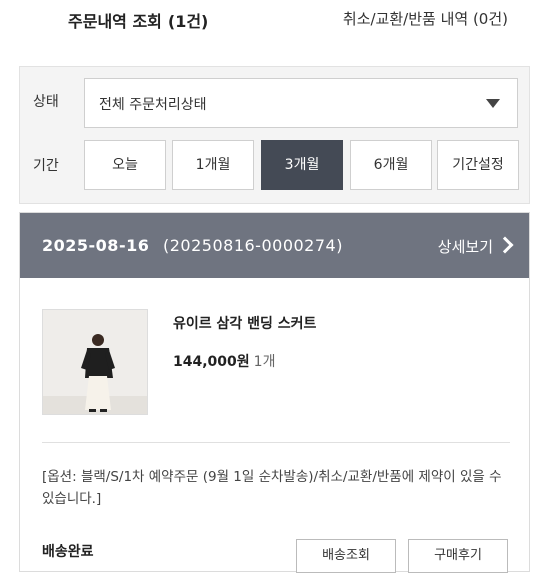  What do you see at coordinates (96, 245) in the screenshot?
I see `order-date: 2025-08-16` at bounding box center [96, 245].